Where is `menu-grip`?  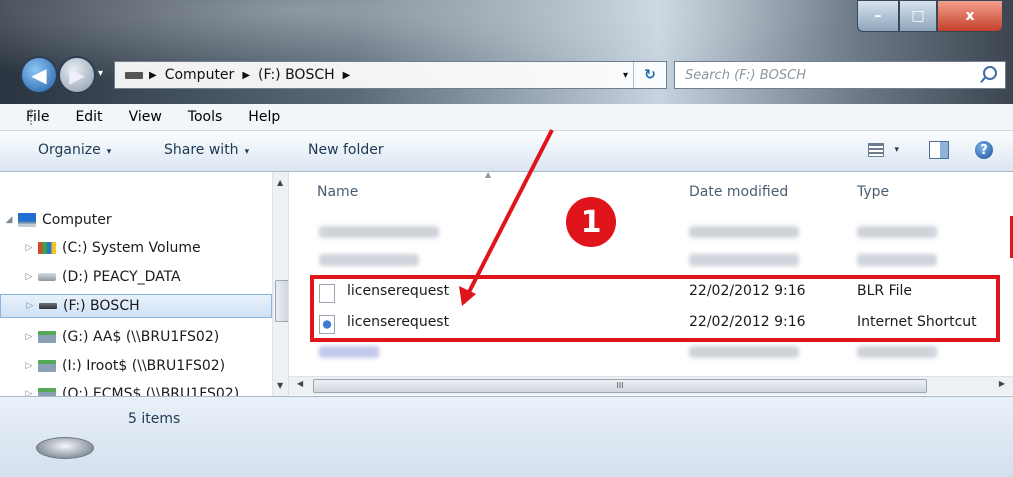 menu-grip is located at coordinates (32, 117).